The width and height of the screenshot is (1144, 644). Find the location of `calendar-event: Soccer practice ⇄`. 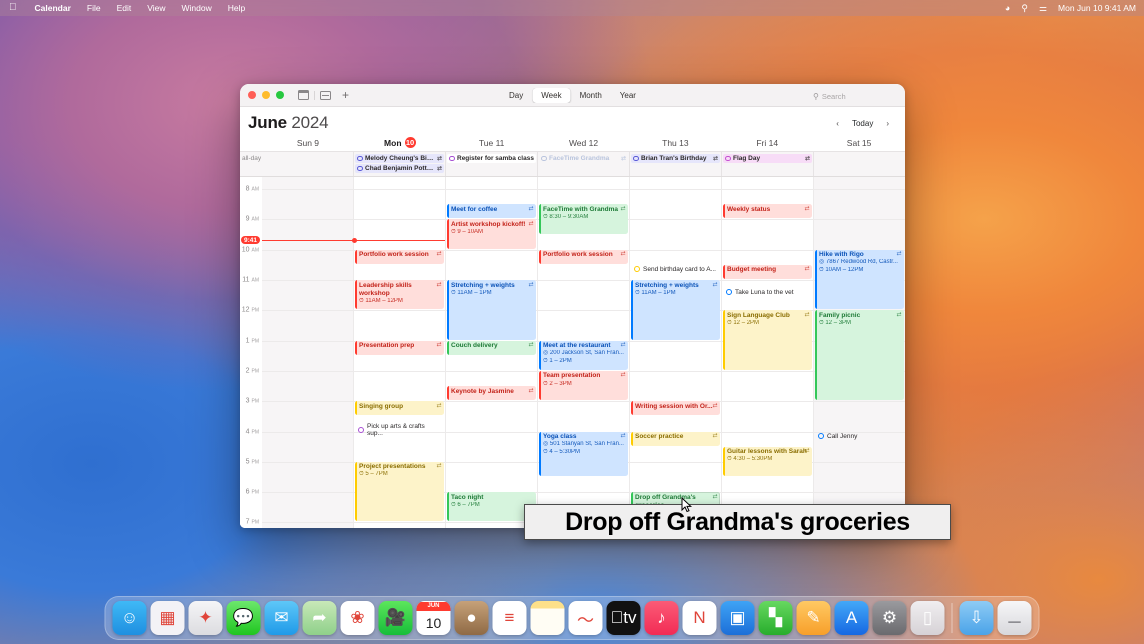

calendar-event: Soccer practice ⇄ is located at coordinates (675, 438).